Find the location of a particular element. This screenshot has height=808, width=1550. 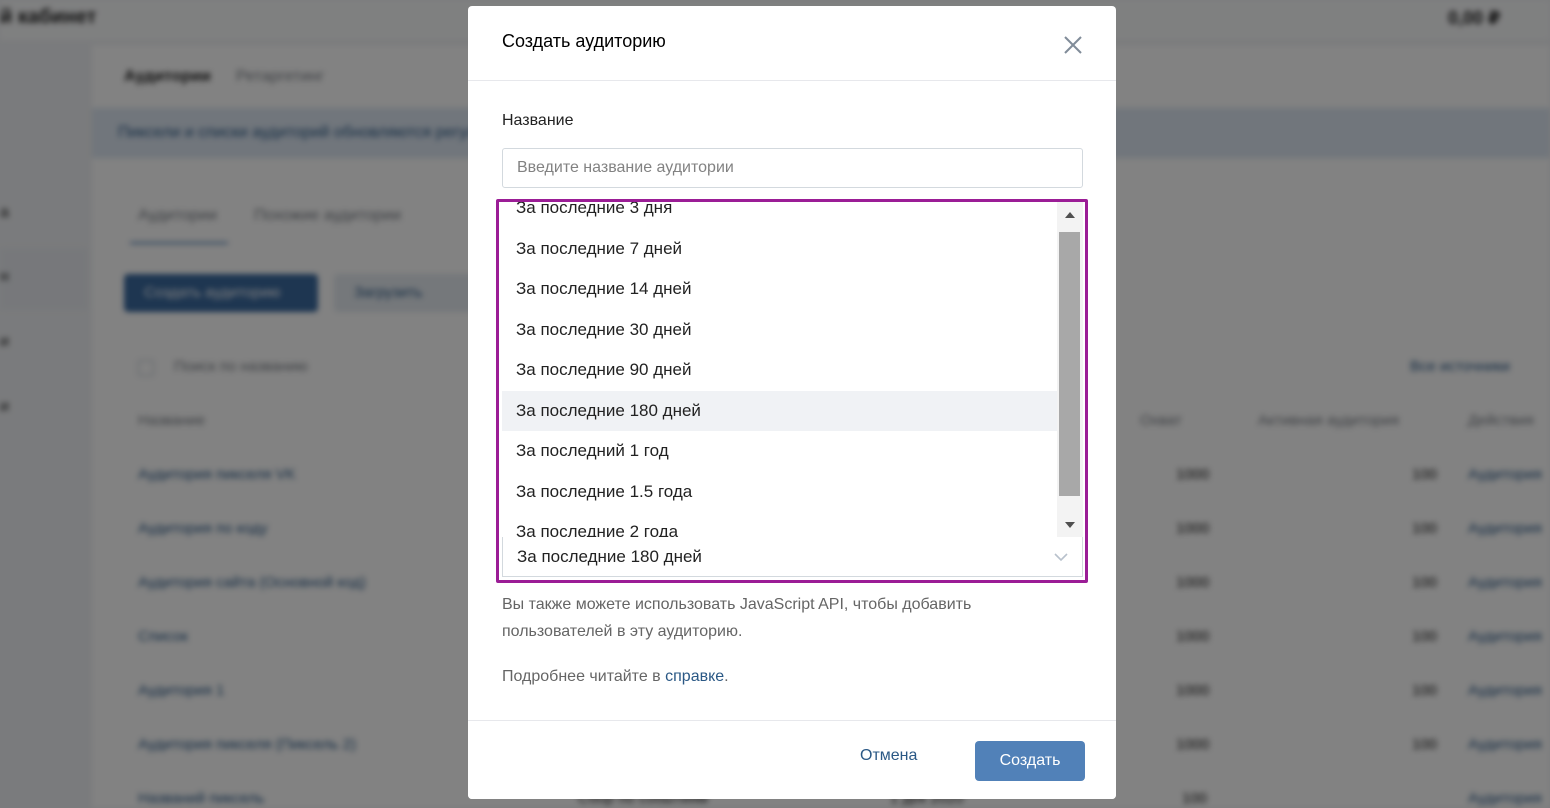

more-info-suffix: . is located at coordinates (726, 676).